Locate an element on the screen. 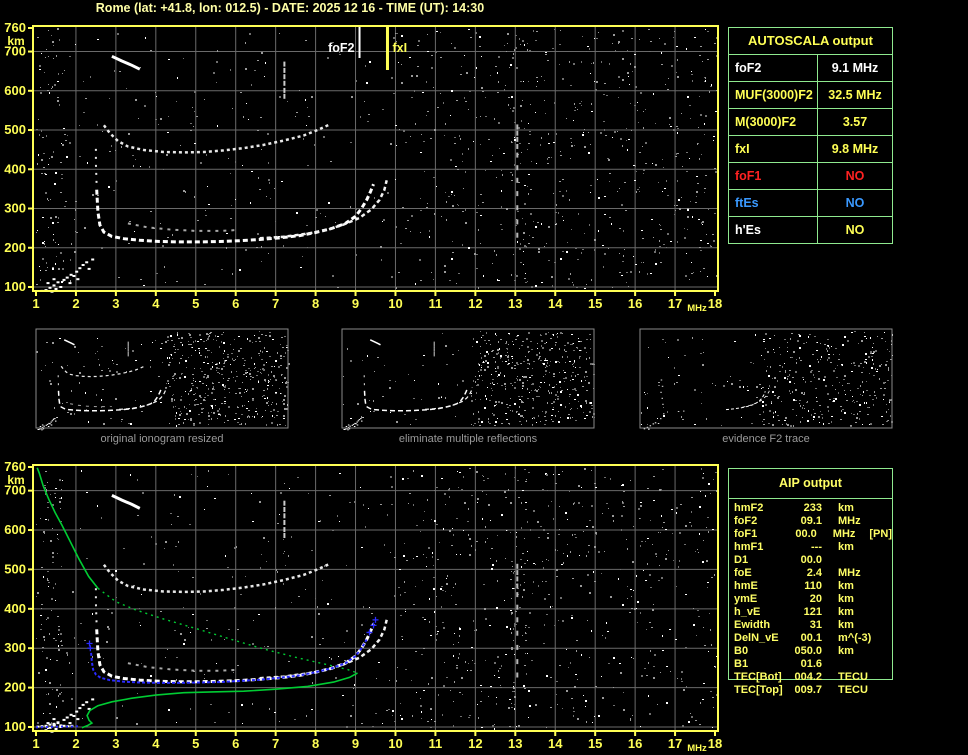  thumbnail-cleaned is located at coordinates (468, 379).